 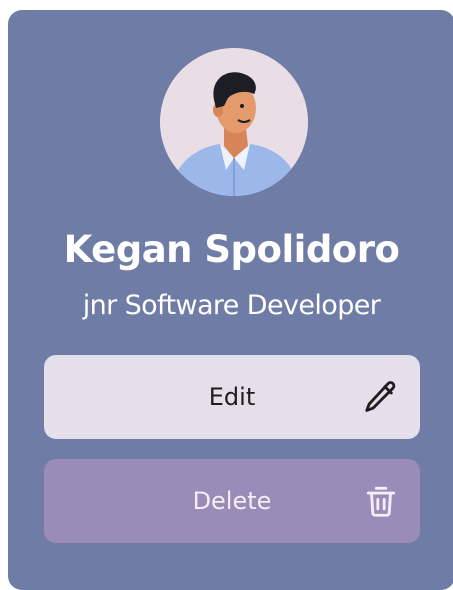 I want to click on profile-role: jnr Software Developer, so click(x=231, y=305).